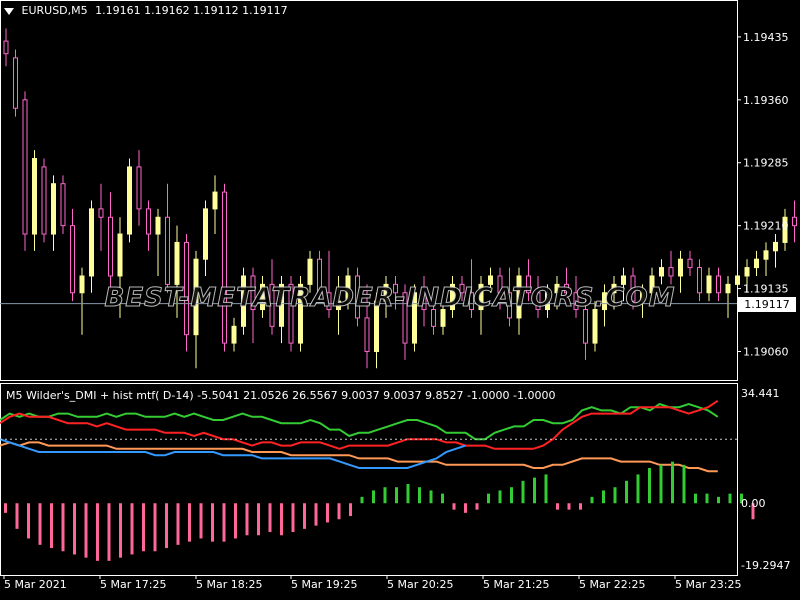 This screenshot has height=600, width=800. Describe the element at coordinates (420, 584) in the screenshot. I see `x-tick-label: 5 Mar 20:25` at that location.